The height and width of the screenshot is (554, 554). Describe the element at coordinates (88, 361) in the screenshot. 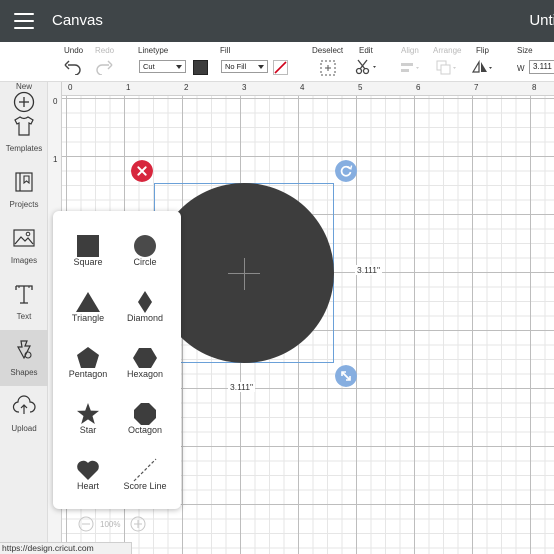

I see `shape-pentagon: Pentagon` at that location.